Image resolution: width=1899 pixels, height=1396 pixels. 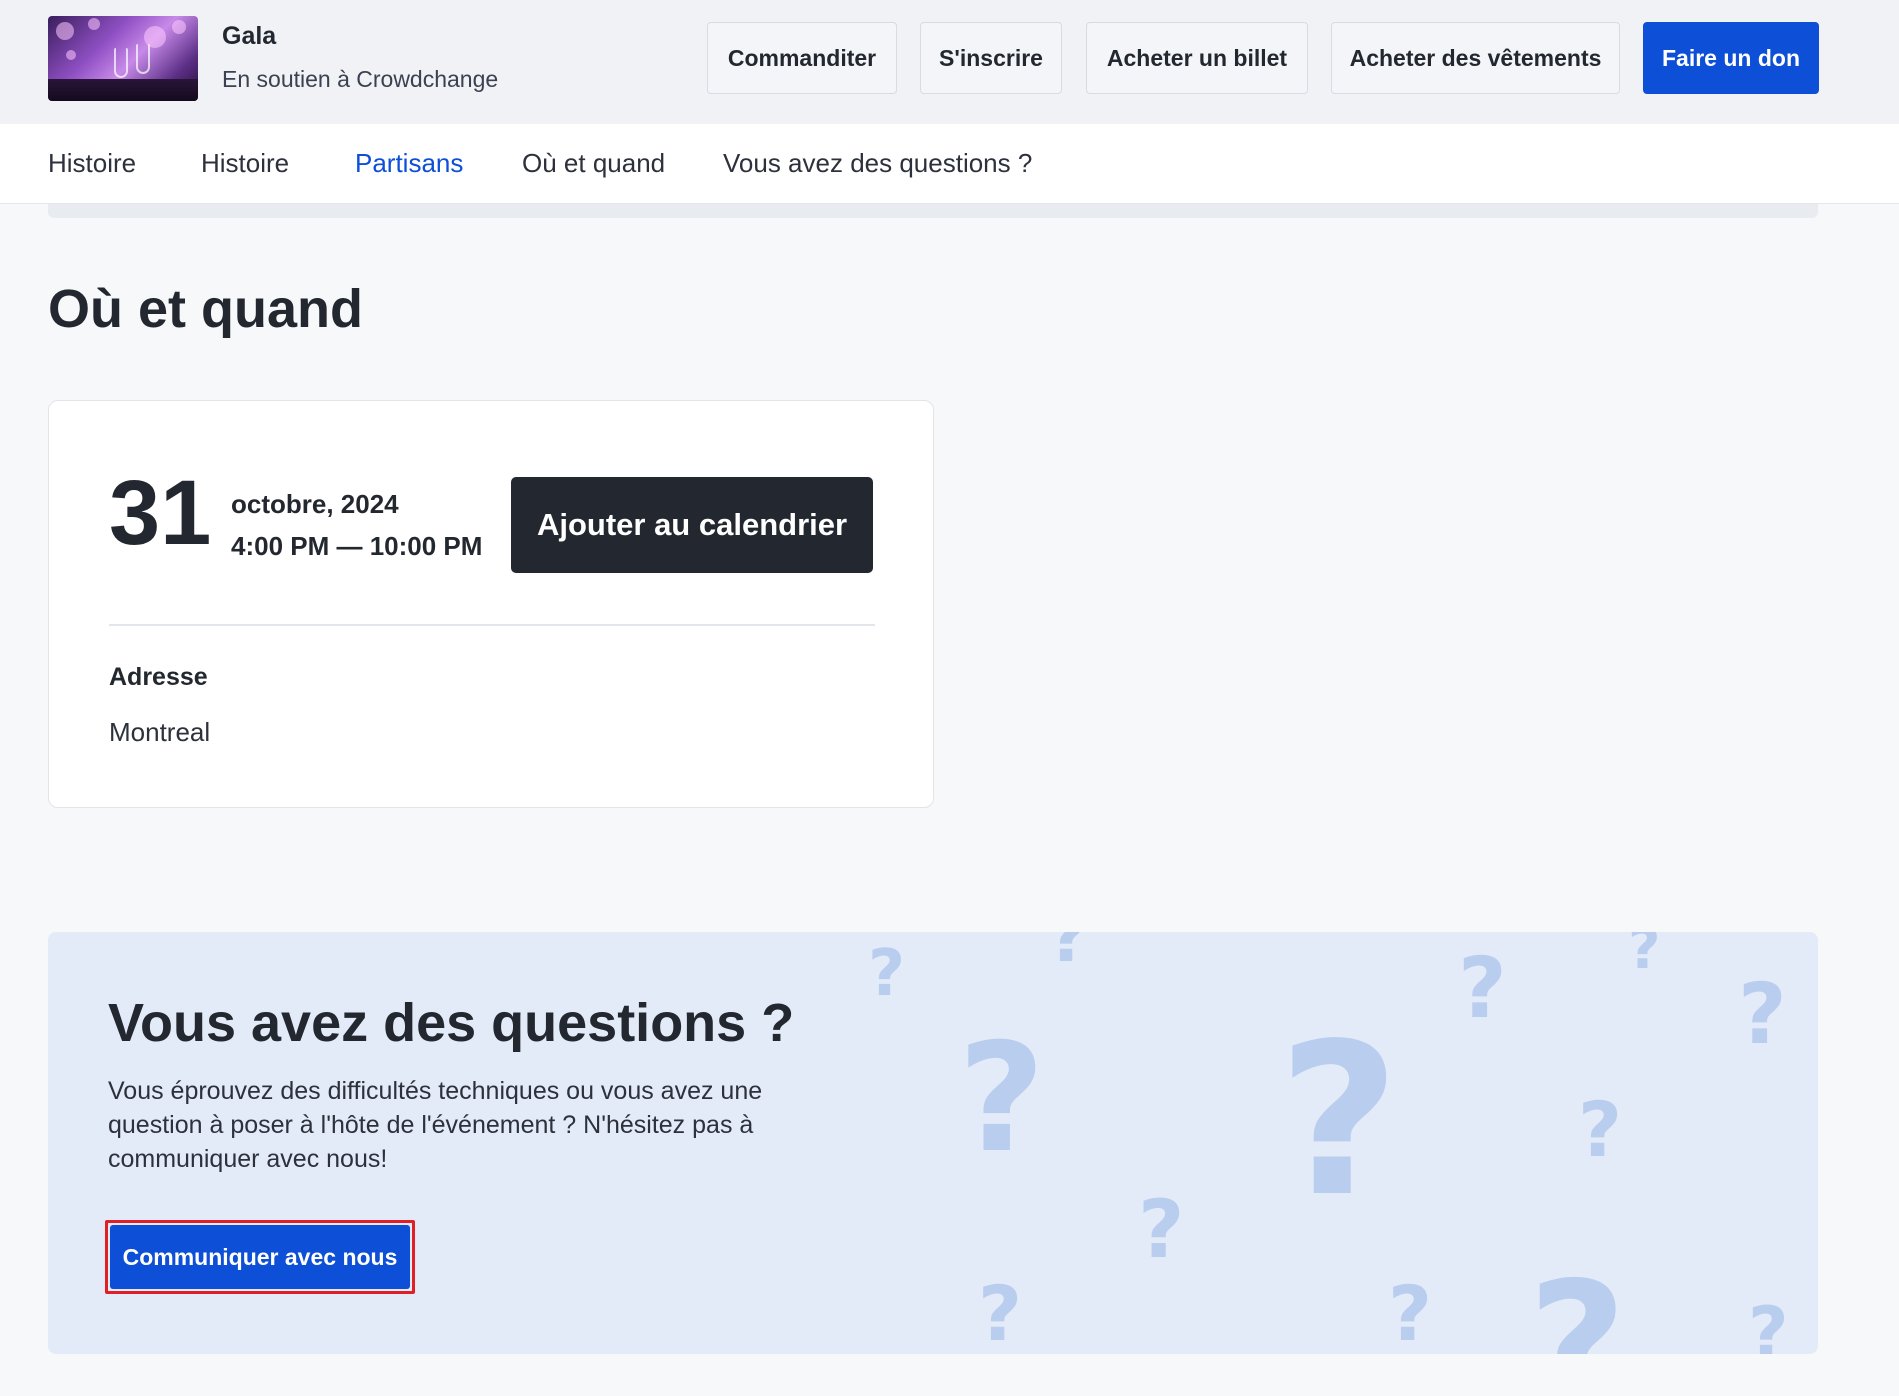 I want to click on add-to-calendar-button: Ajouter au calendrier, so click(x=692, y=525).